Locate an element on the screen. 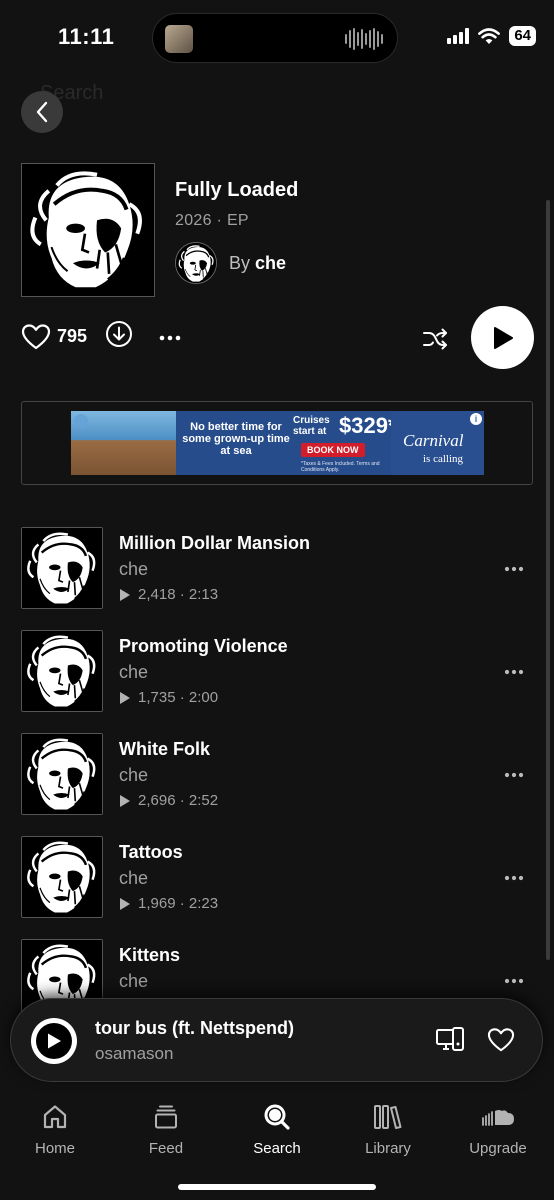  devices-button is located at coordinates (450, 1042).